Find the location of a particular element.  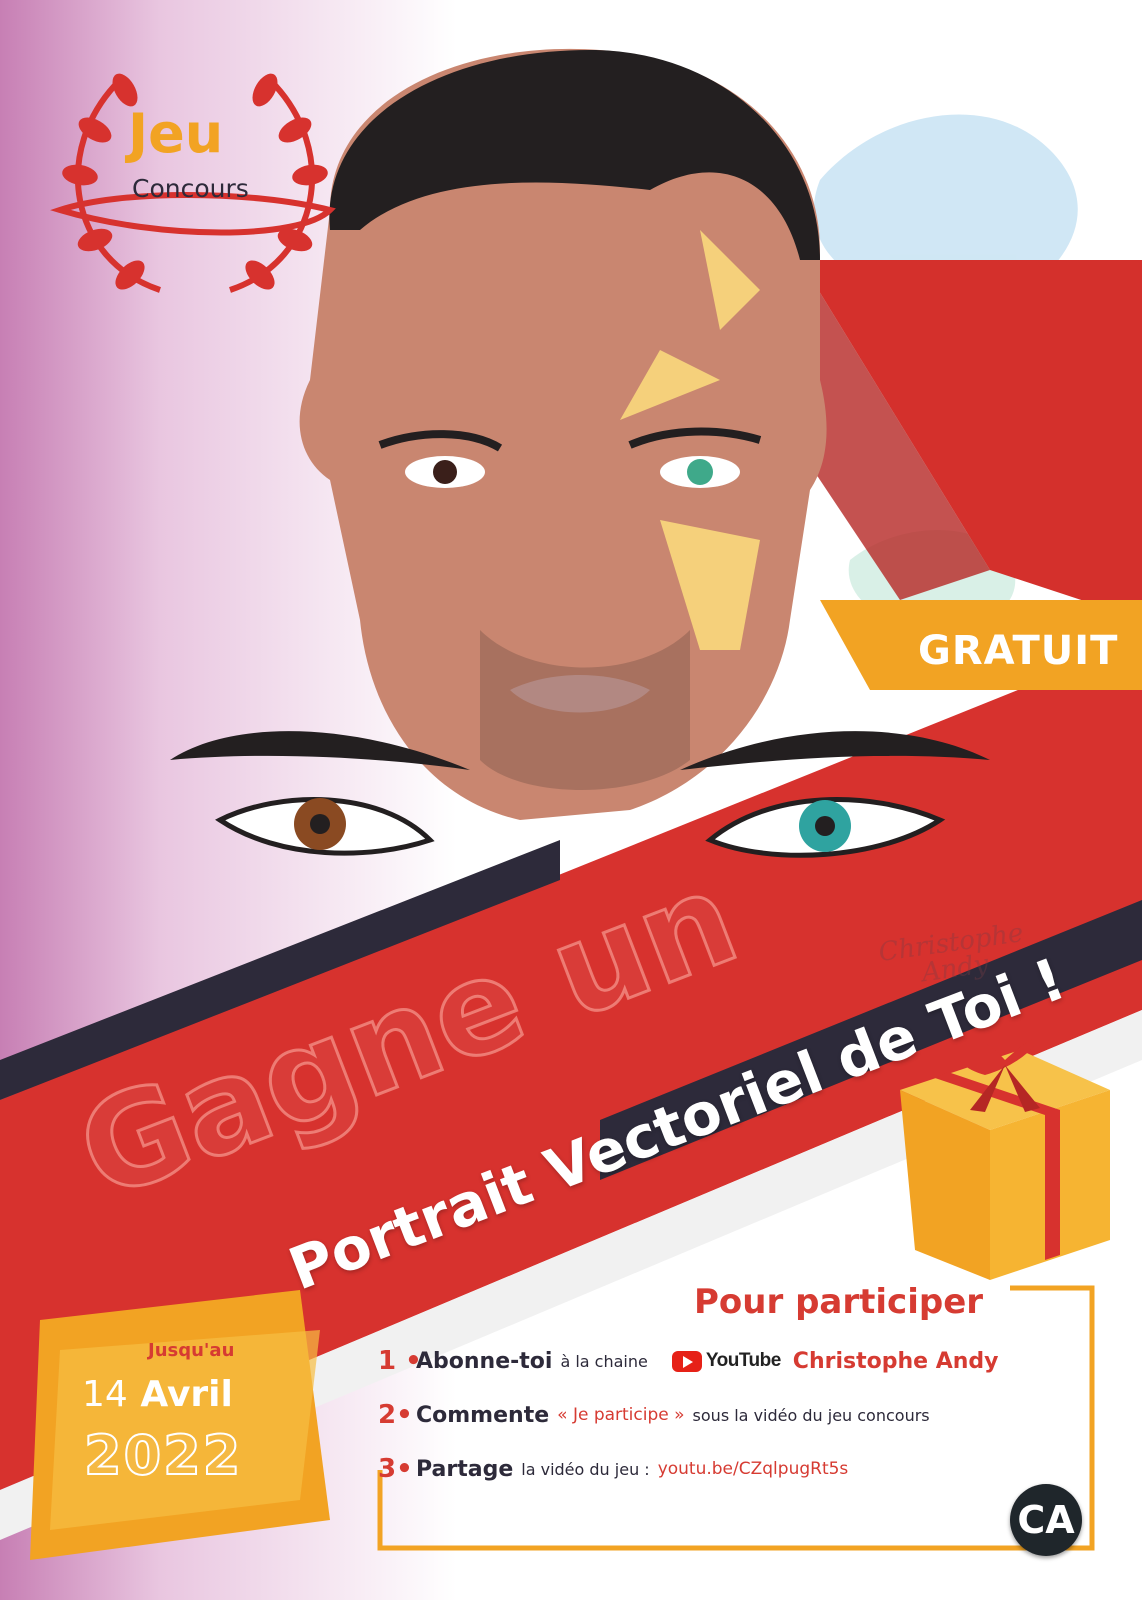

step-action: Partage is located at coordinates (465, 1469).